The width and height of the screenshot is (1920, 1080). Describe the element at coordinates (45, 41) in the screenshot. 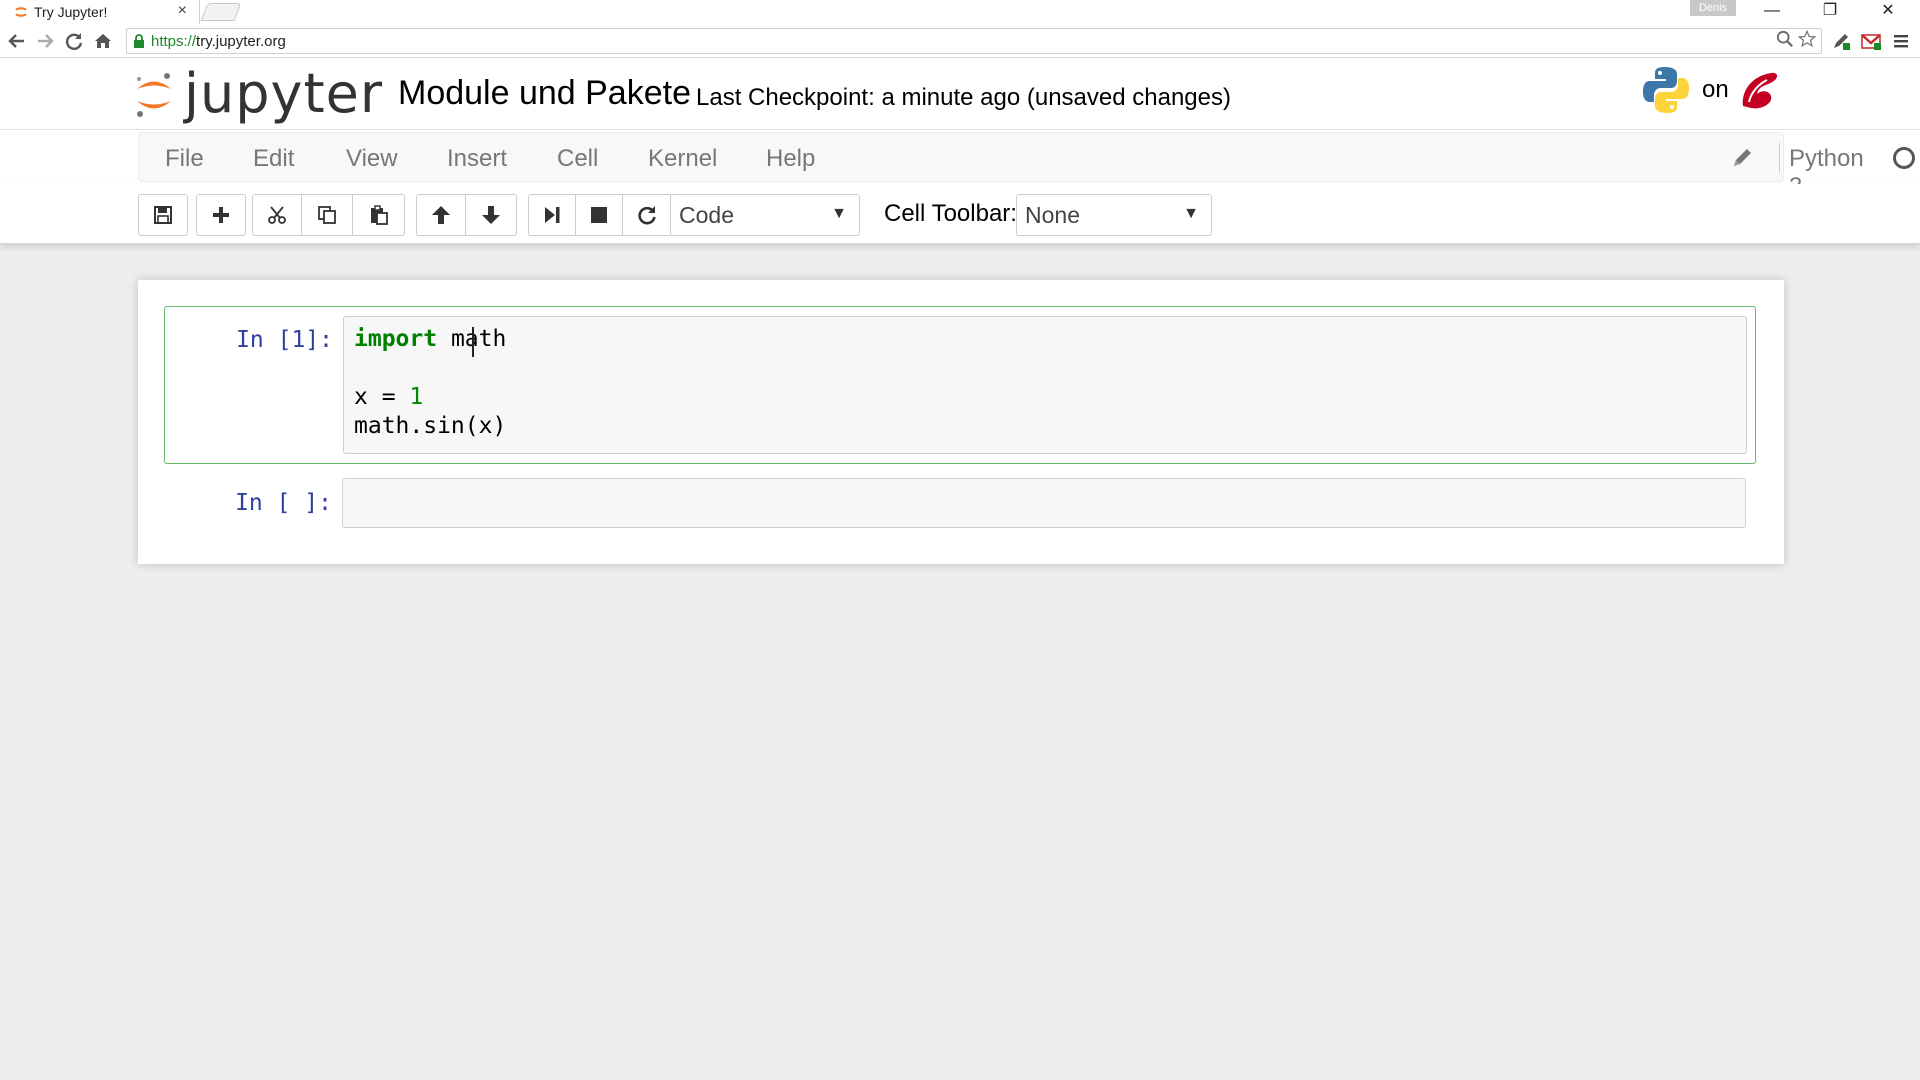

I see `forward-arrow-icon` at that location.